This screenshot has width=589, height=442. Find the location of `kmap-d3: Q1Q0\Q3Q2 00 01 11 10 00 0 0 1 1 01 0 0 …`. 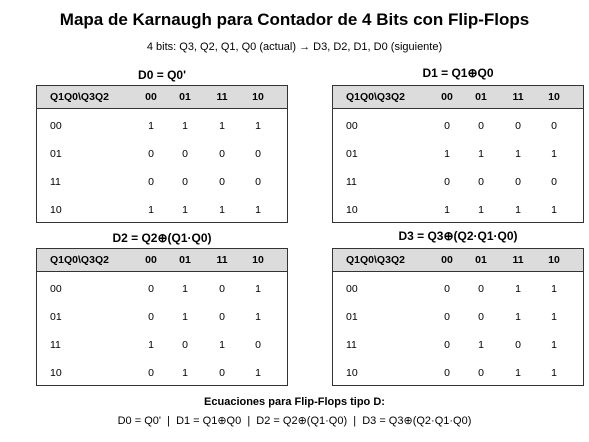

kmap-d3: Q1Q0\Q3Q2 00 01 11 10 00 0 0 1 1 01 0 0 … is located at coordinates (458, 317).